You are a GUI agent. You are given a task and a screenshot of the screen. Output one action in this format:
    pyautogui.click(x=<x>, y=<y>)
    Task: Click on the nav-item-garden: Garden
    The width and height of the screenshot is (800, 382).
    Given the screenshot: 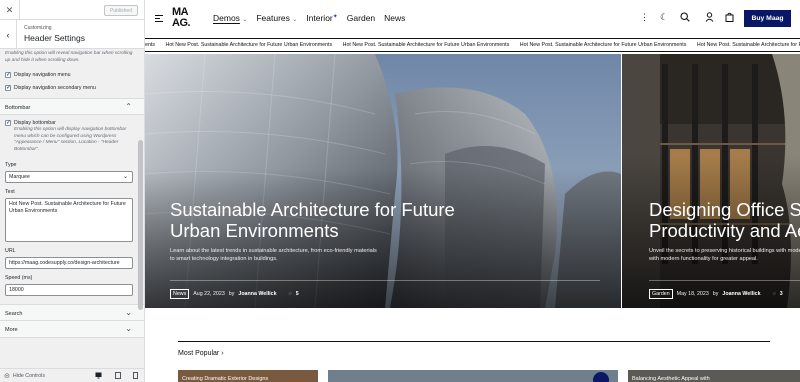 What is the action you would take?
    pyautogui.click(x=361, y=18)
    